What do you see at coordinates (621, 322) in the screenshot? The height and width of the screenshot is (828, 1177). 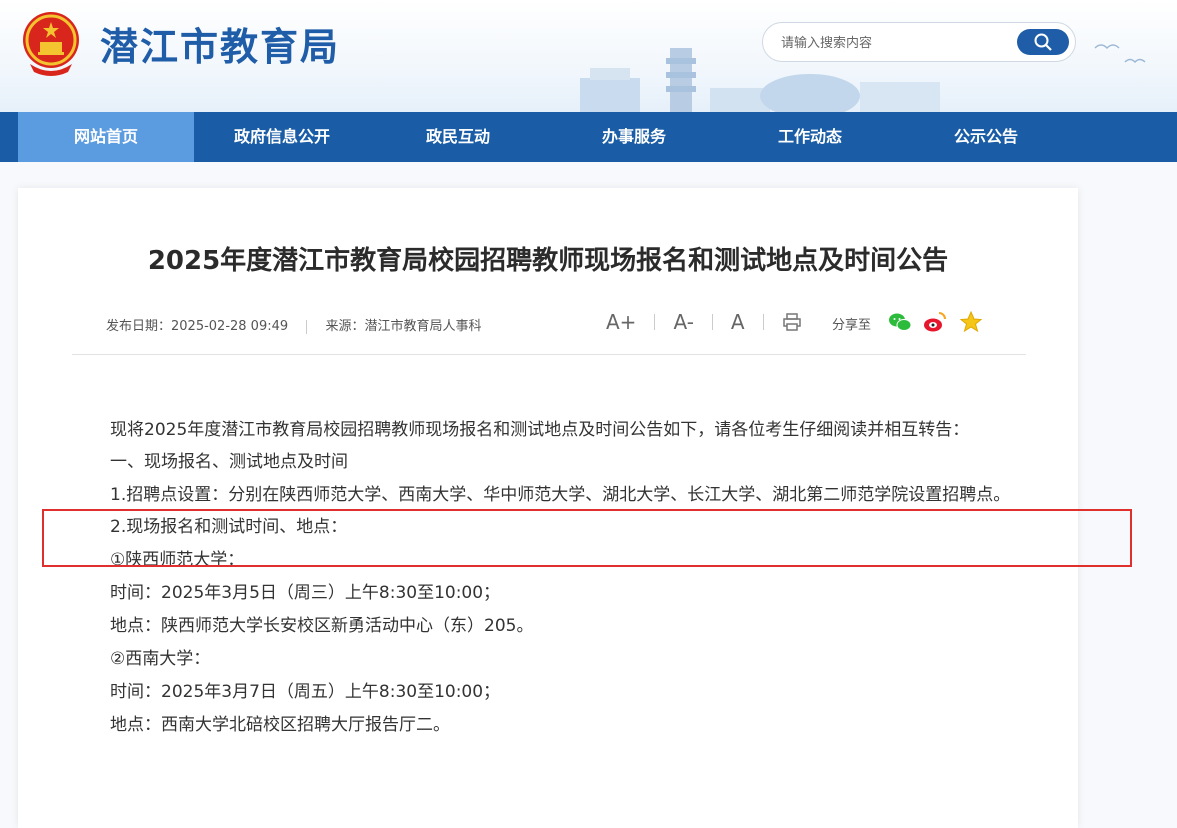 I see `font-larger-button: A+` at bounding box center [621, 322].